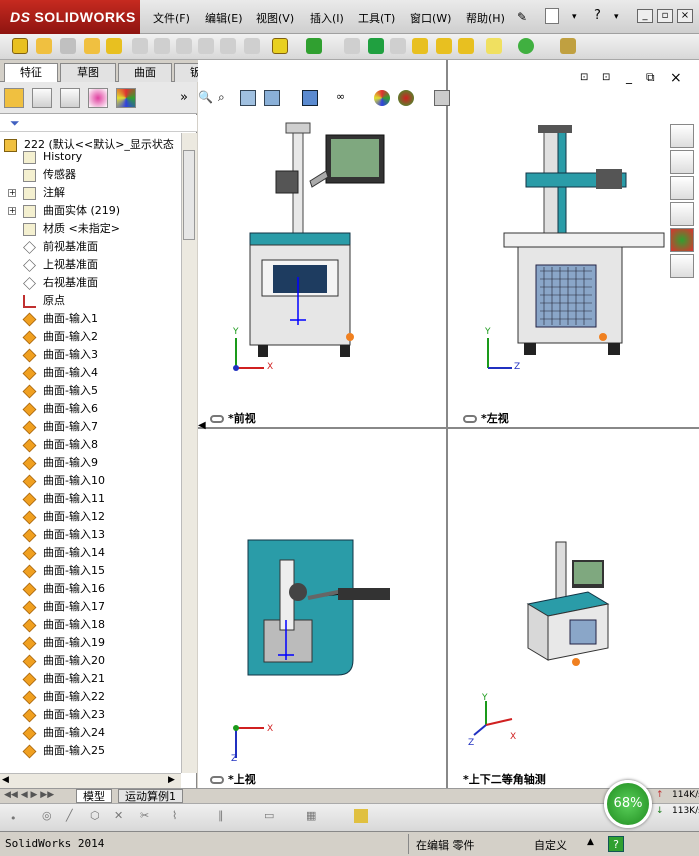 The image size is (699, 856). What do you see at coordinates (13, 818) in the screenshot?
I see `point-icon: •` at bounding box center [13, 818].